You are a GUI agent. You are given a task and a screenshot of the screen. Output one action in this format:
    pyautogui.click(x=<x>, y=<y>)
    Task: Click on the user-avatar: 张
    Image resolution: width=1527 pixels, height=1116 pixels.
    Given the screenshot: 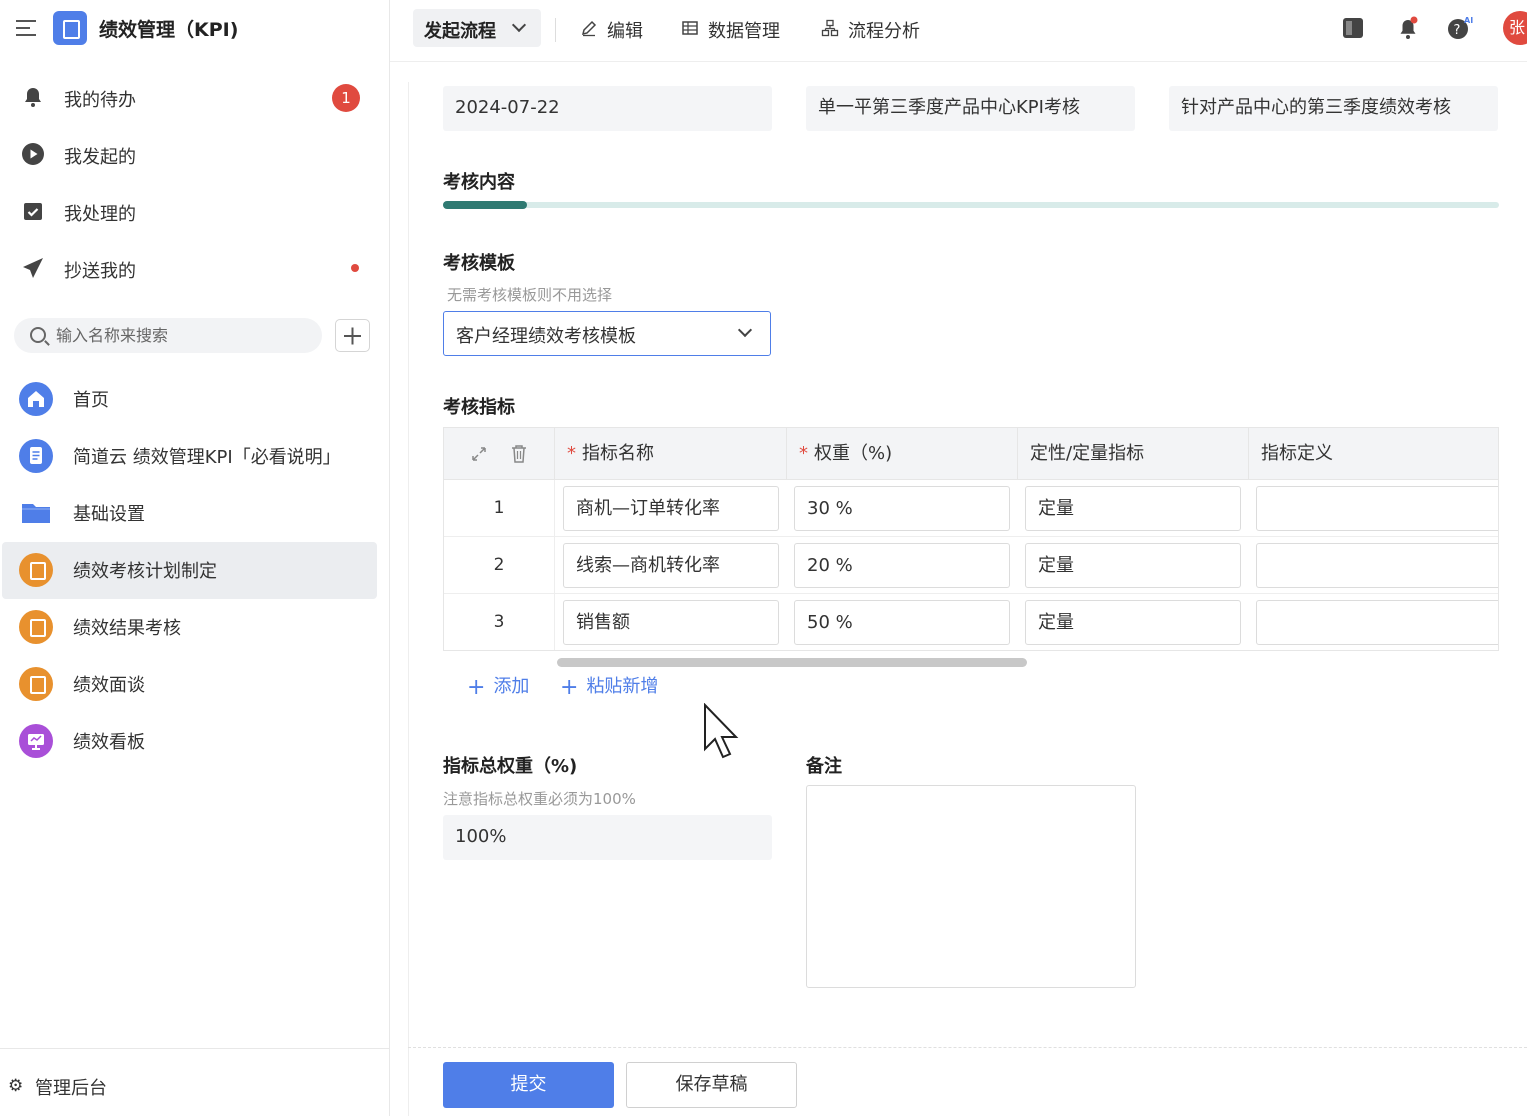 What is the action you would take?
    pyautogui.click(x=1515, y=28)
    